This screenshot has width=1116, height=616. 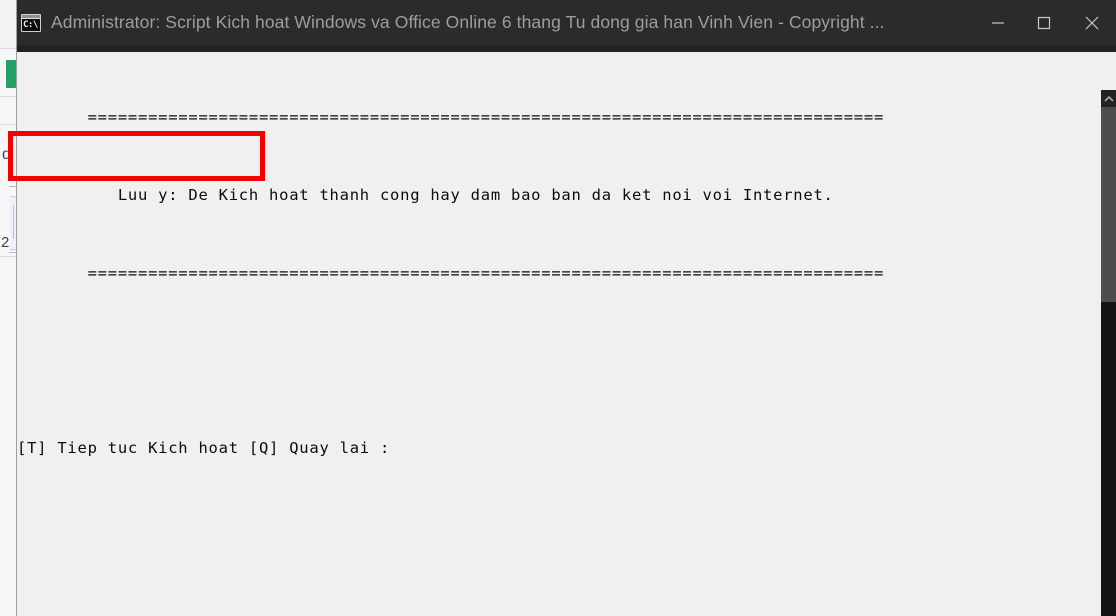 What do you see at coordinates (8, 24) in the screenshot?
I see `background-app-ribbon` at bounding box center [8, 24].